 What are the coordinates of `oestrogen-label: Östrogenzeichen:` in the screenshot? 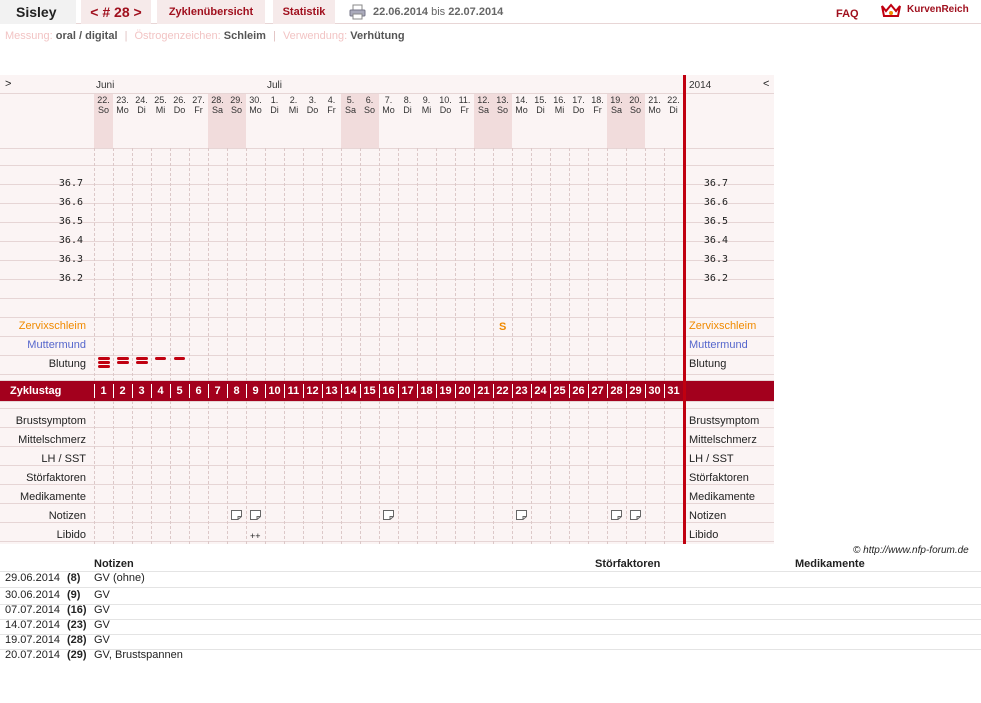 It's located at (177, 36).